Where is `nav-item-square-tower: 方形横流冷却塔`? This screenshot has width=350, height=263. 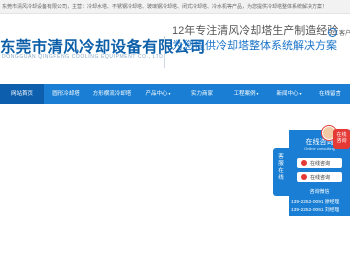
nav-item-square-tower: 方形横流冷却塔 is located at coordinates (112, 94).